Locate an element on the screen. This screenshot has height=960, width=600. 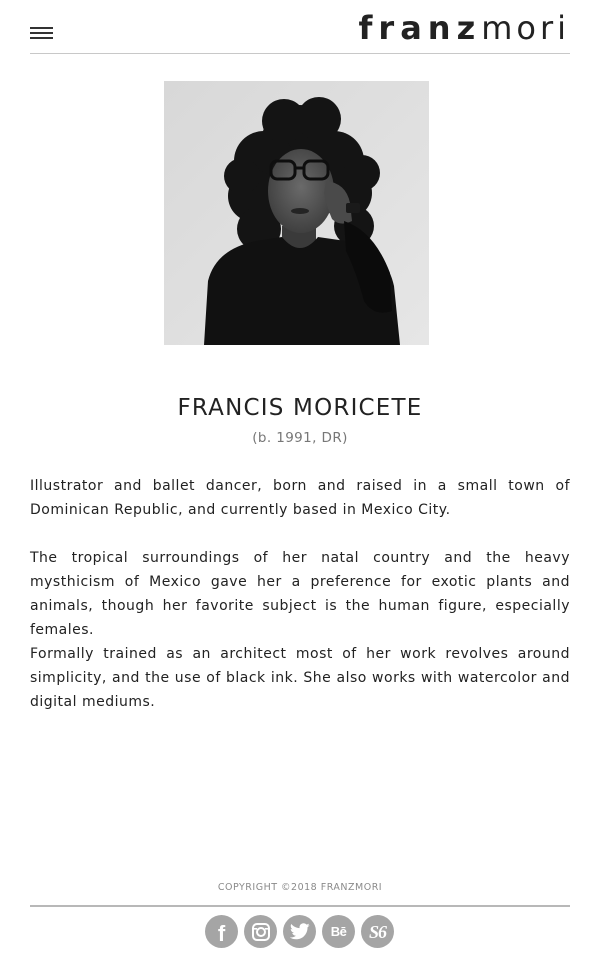
society6-glyph: S6 is located at coordinates (377, 931).